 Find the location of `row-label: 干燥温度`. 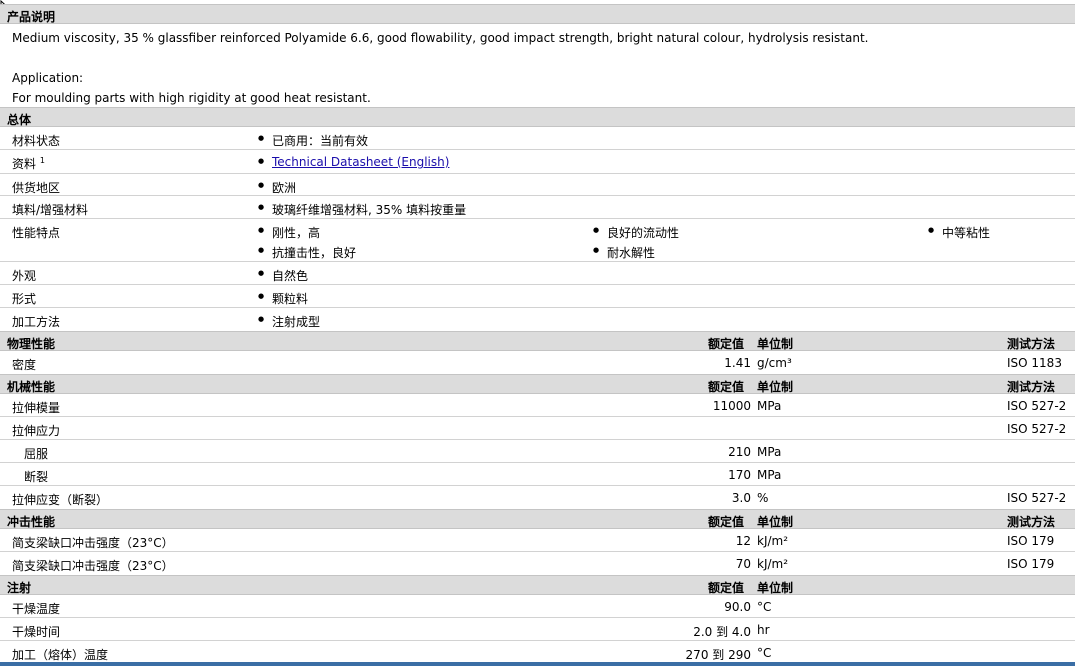

row-label: 干燥温度 is located at coordinates (36, 609).